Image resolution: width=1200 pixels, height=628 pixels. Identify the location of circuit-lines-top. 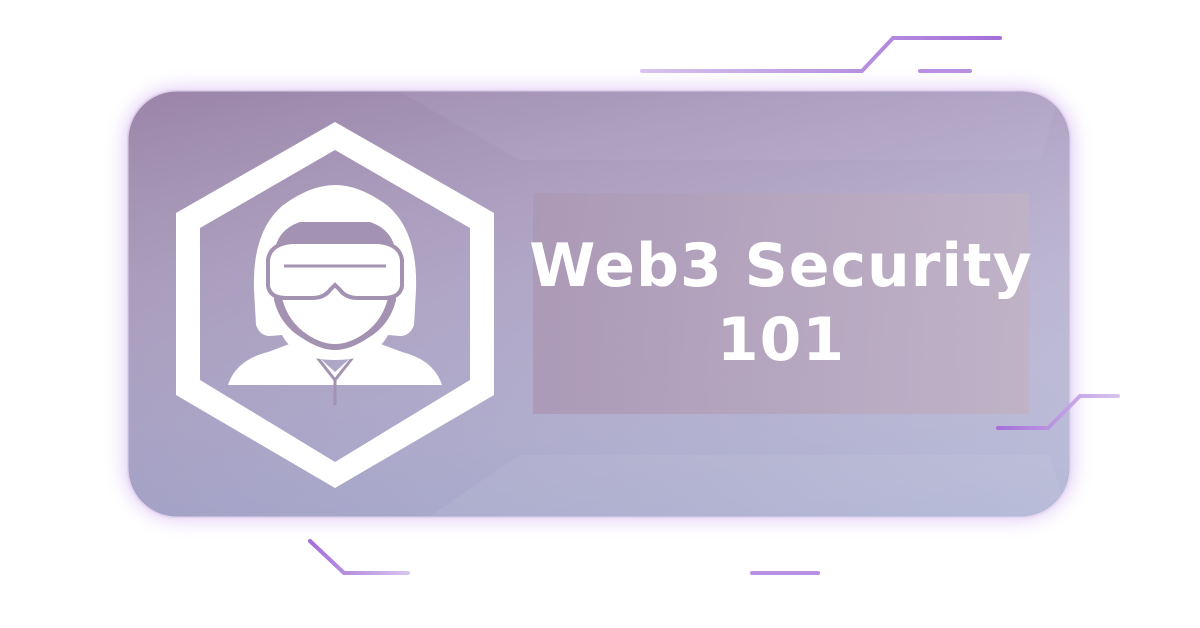
(642, 54).